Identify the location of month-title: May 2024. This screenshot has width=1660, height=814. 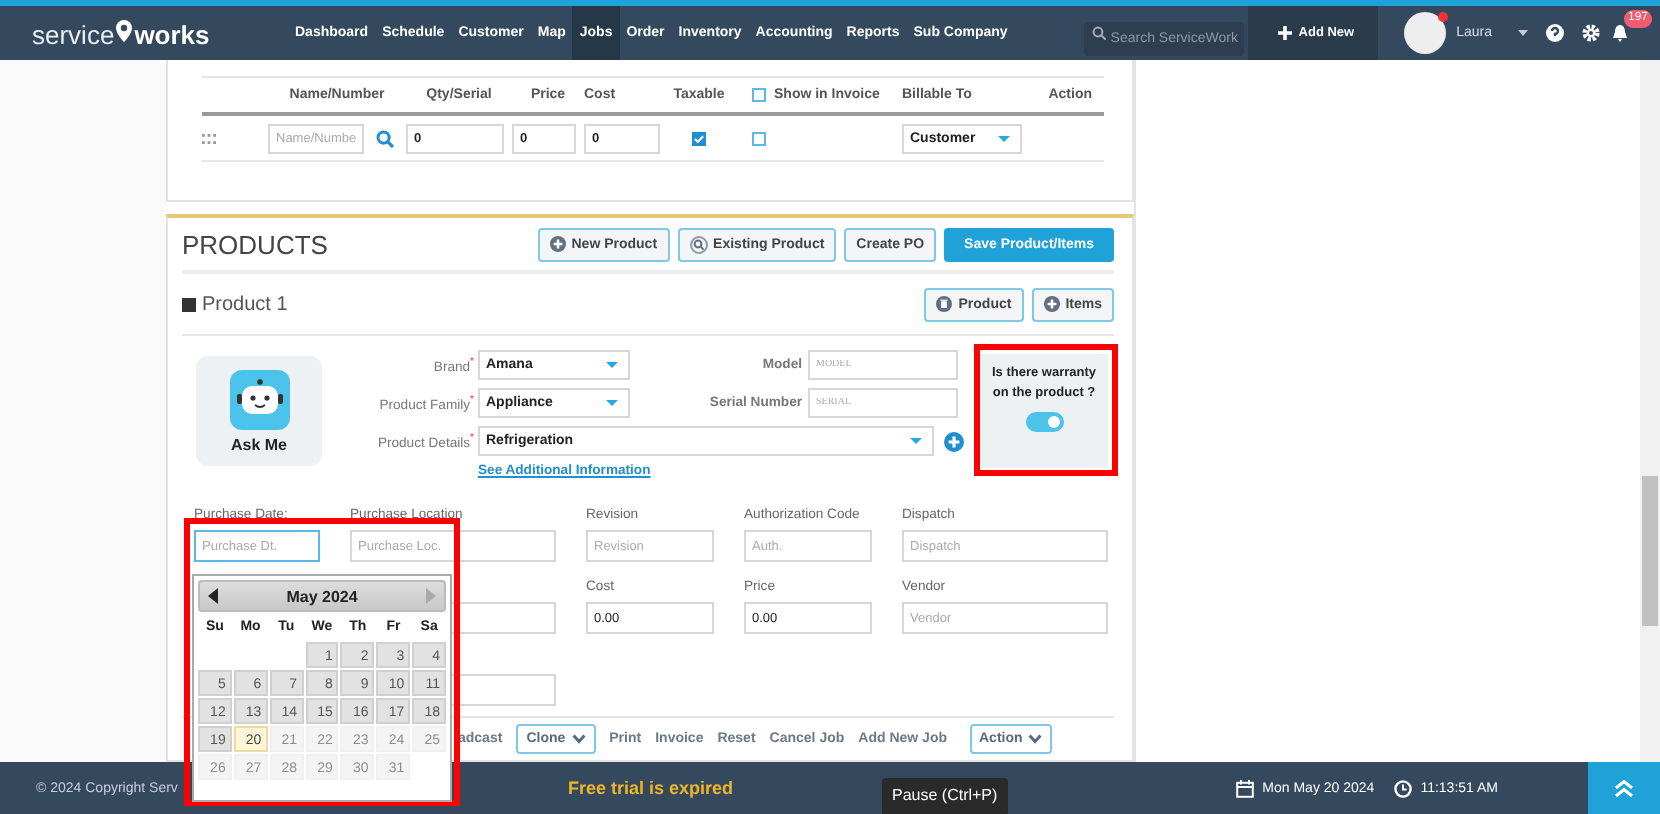
(322, 596).